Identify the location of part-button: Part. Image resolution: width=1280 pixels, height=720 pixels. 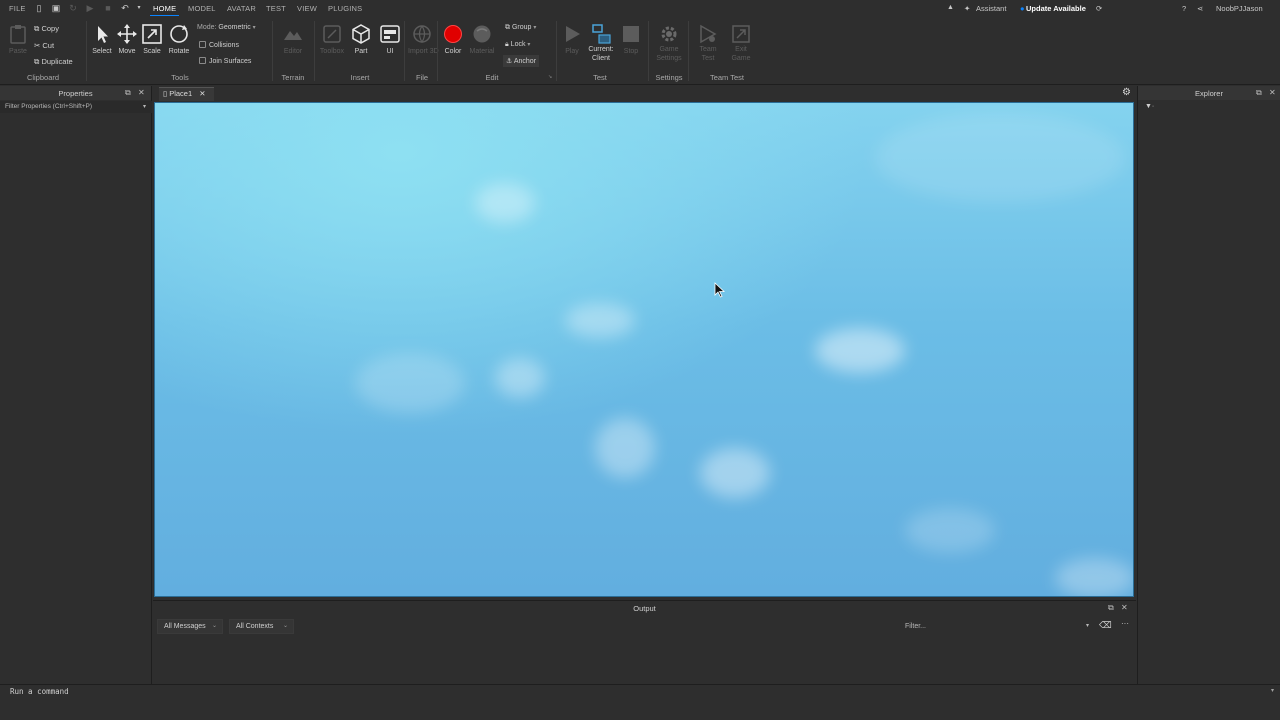
(361, 39).